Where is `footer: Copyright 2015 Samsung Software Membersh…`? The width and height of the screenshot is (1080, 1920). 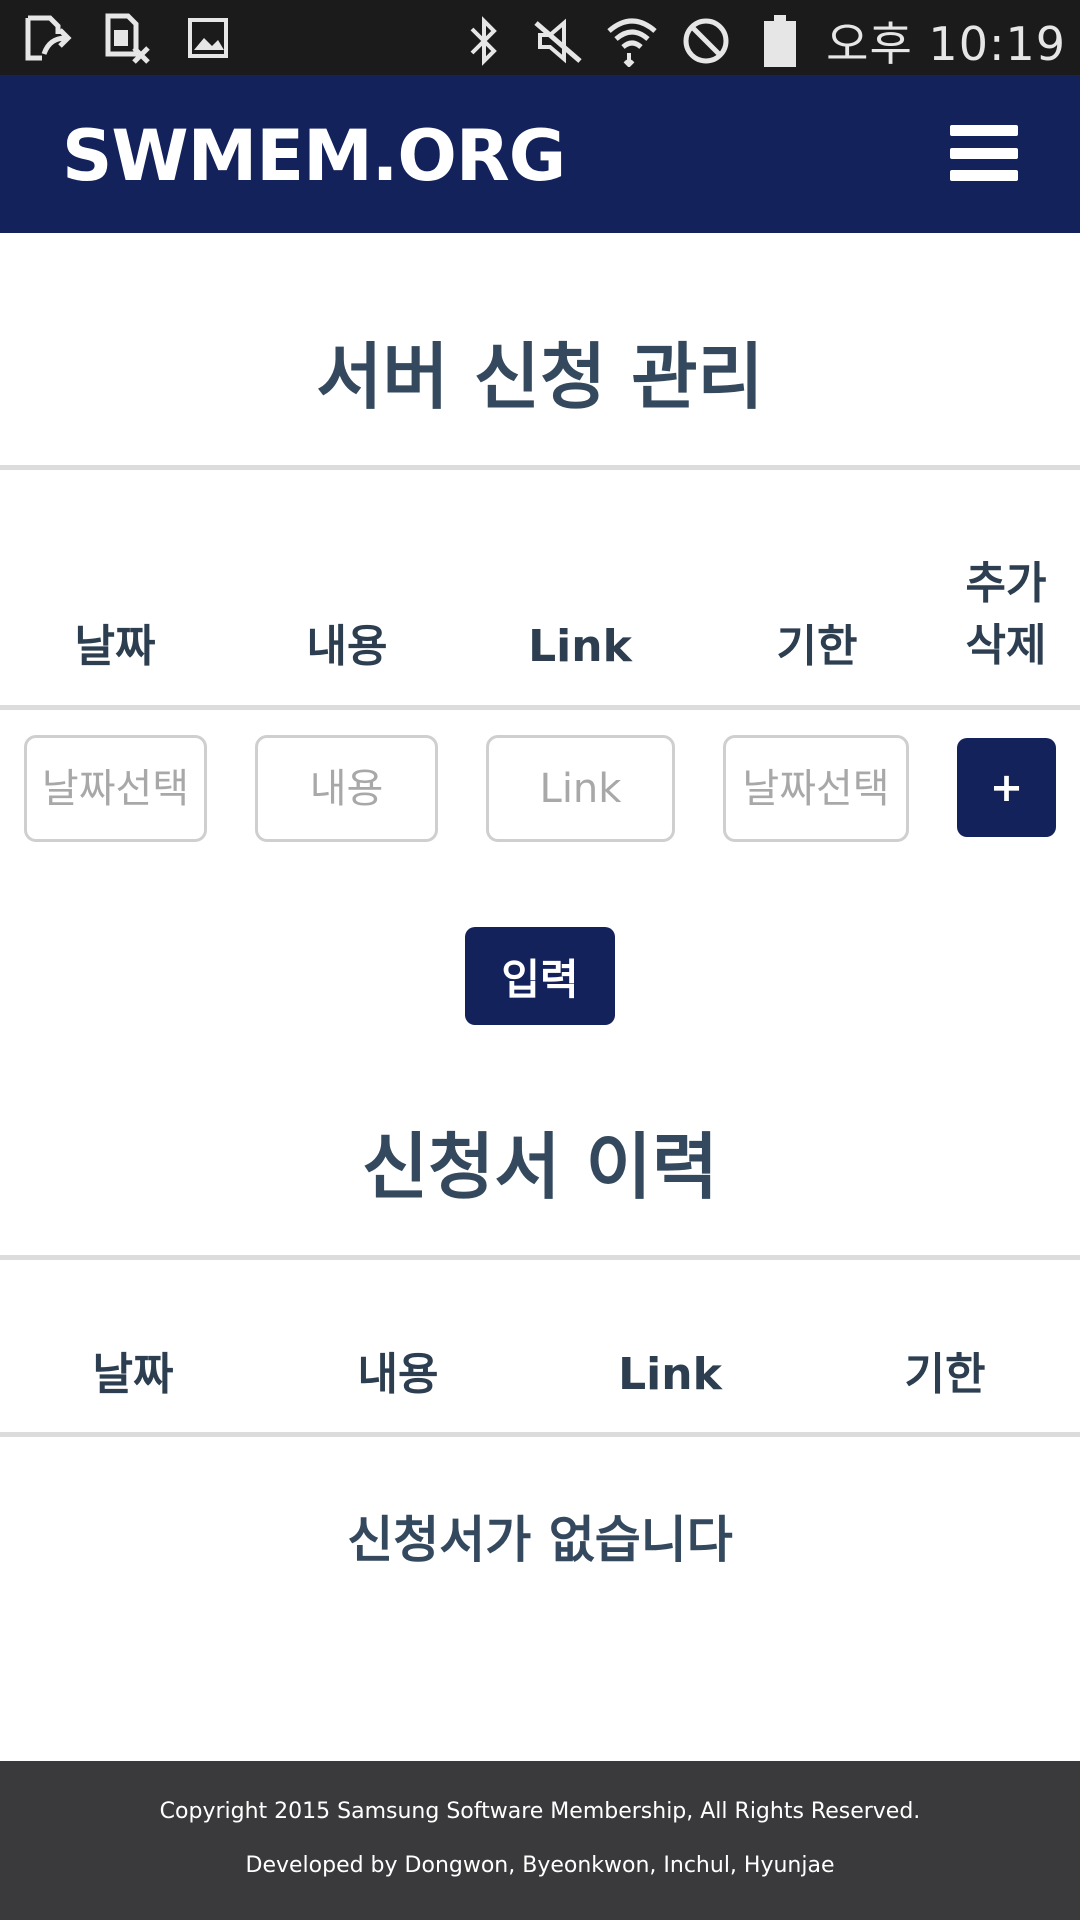 footer: Copyright 2015 Samsung Software Membersh… is located at coordinates (540, 1840).